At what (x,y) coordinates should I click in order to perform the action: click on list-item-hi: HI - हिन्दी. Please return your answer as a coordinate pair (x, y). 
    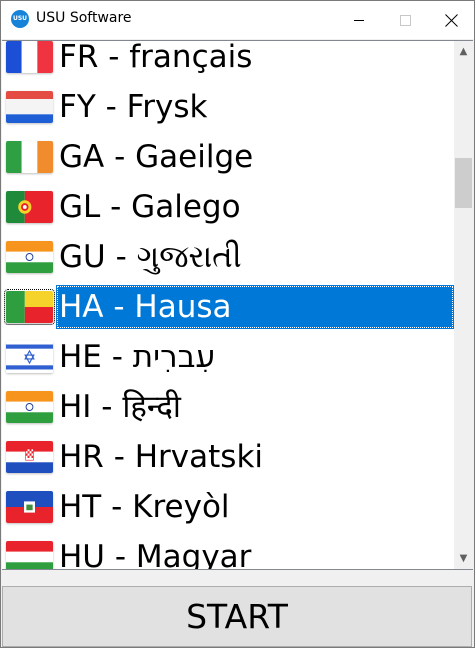
    Looking at the image, I should click on (228, 402).